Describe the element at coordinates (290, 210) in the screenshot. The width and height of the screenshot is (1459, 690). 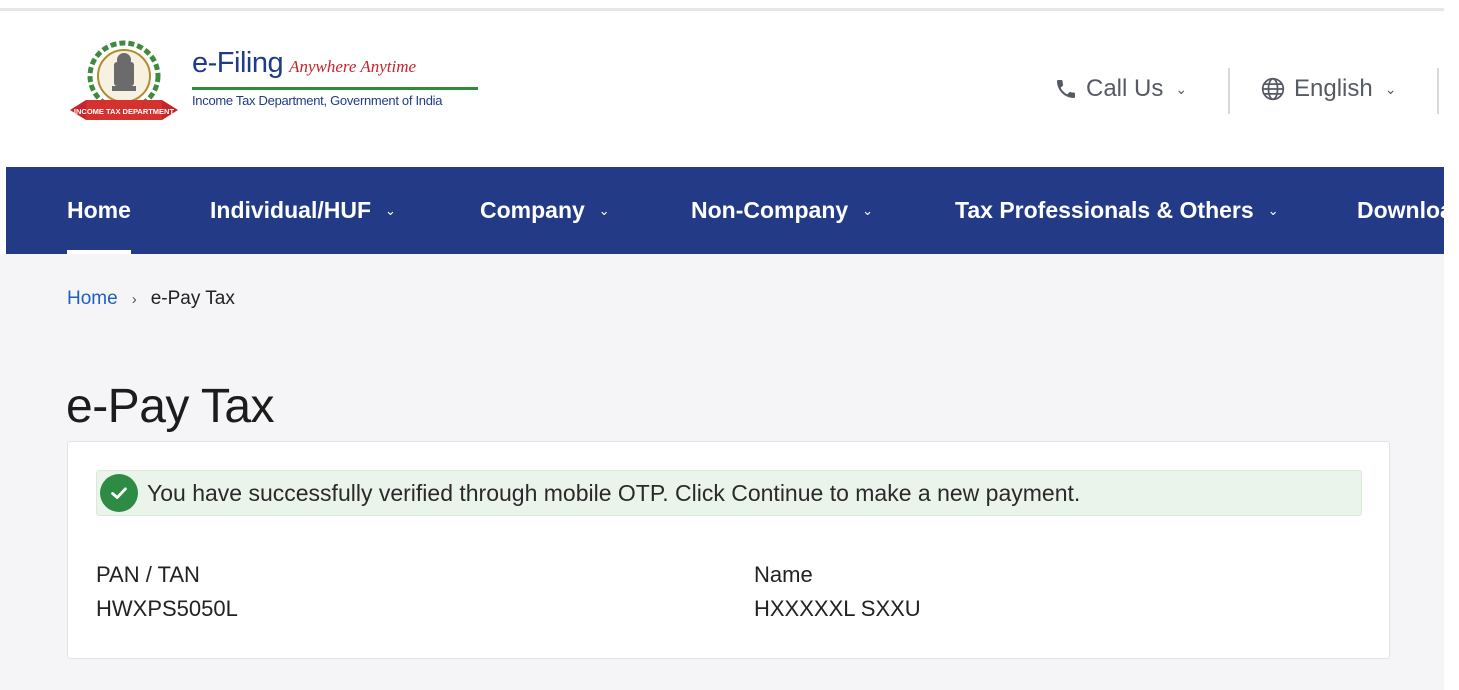
I see `nav-item-label: Individual/HUF` at that location.